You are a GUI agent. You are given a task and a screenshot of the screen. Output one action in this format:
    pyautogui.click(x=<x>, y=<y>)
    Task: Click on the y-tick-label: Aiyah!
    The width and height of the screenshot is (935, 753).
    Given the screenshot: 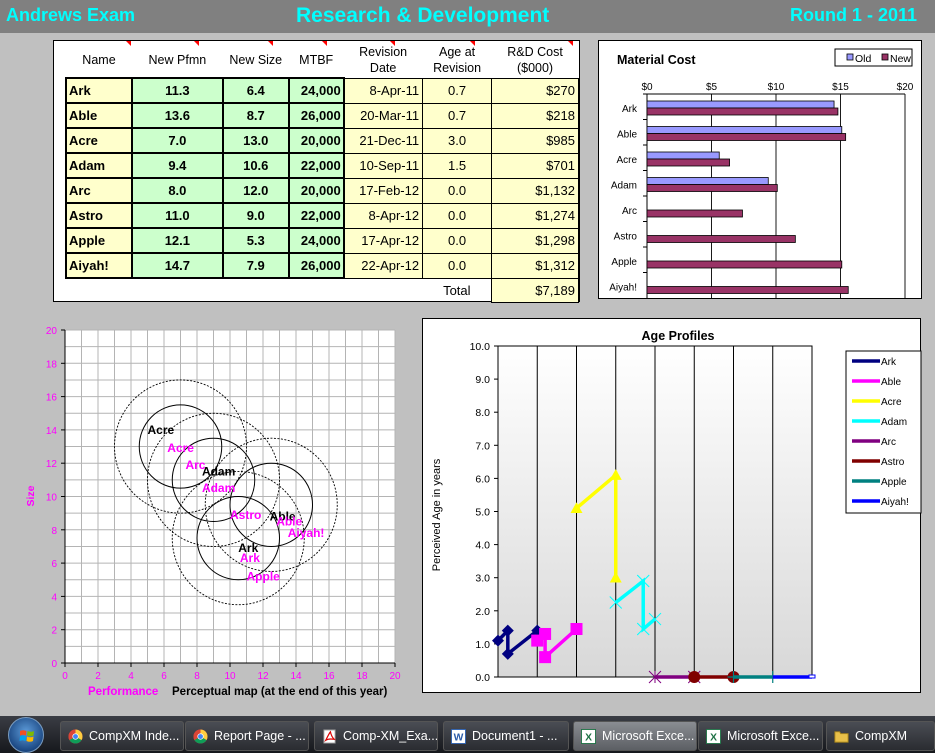 What is the action you would take?
    pyautogui.click(x=623, y=288)
    